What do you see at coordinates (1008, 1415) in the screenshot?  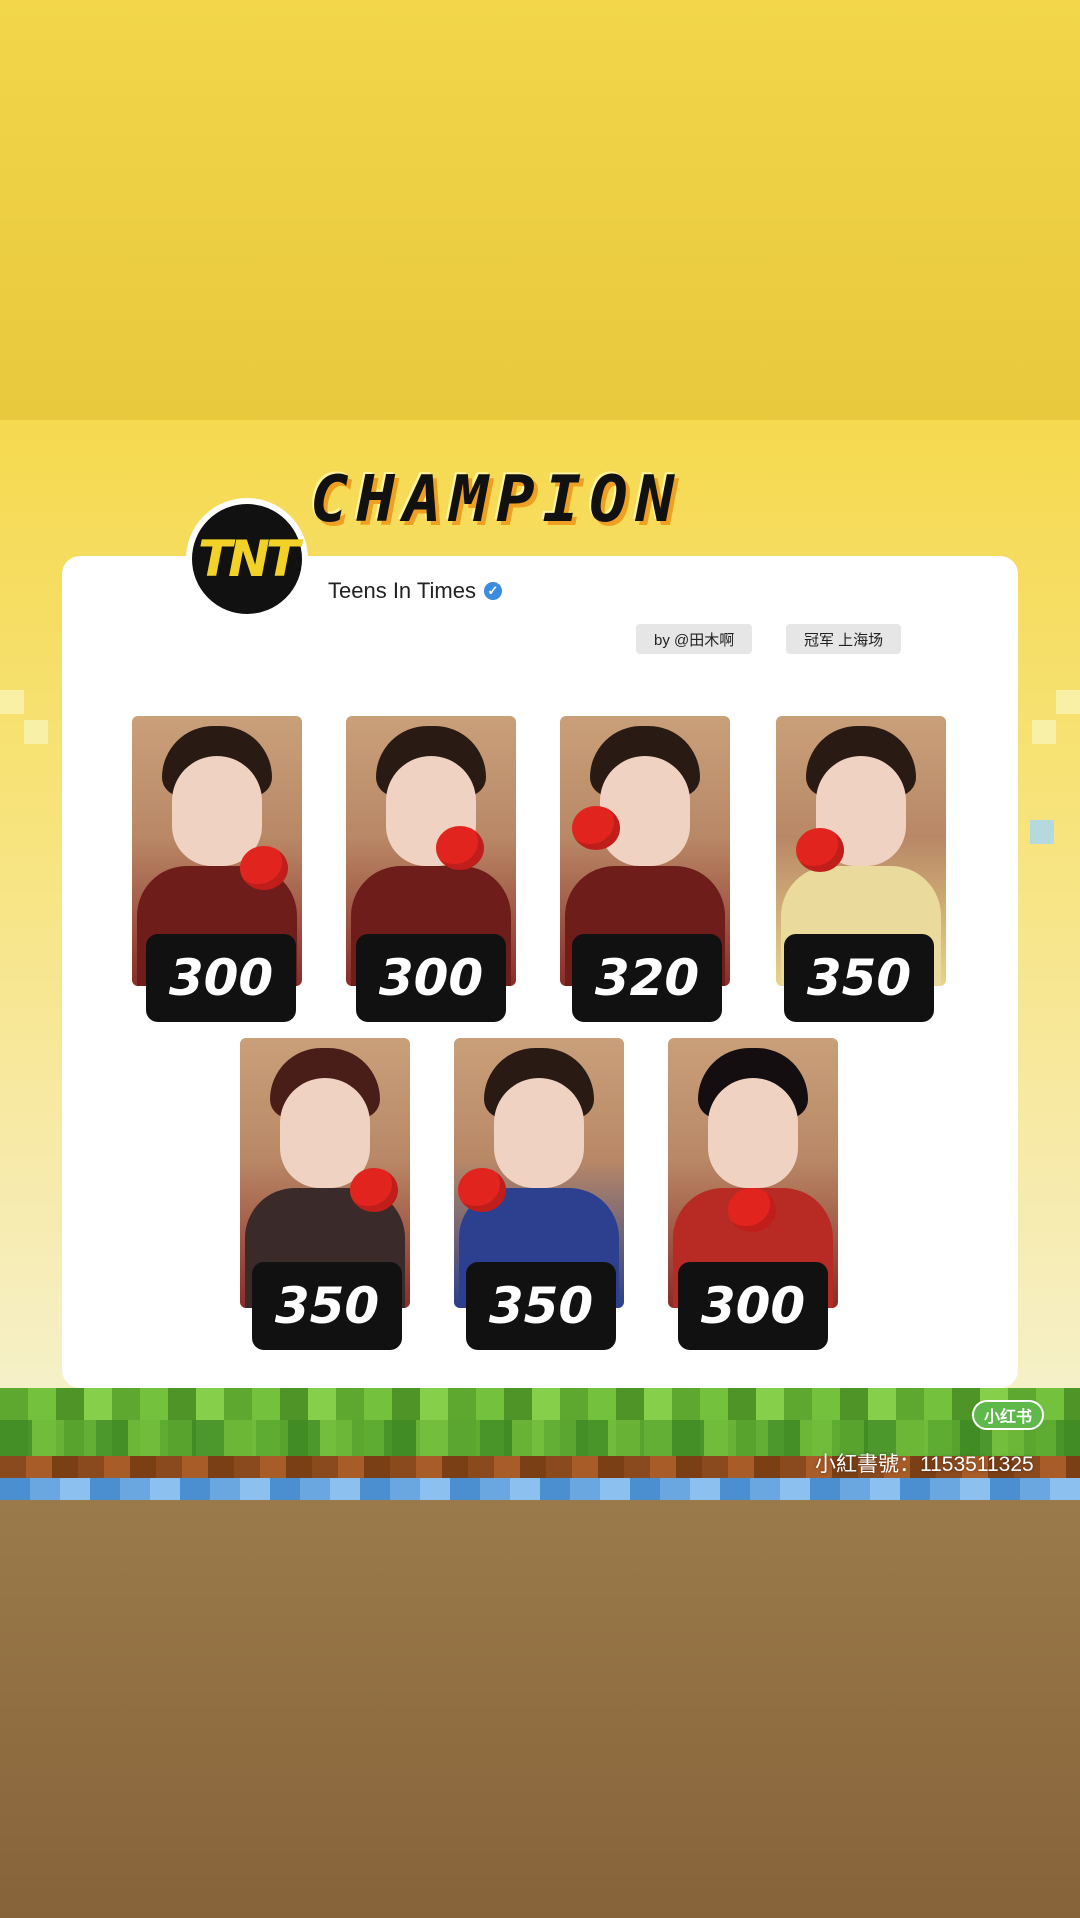 I see `xiaohongshu-badge: 小红书` at bounding box center [1008, 1415].